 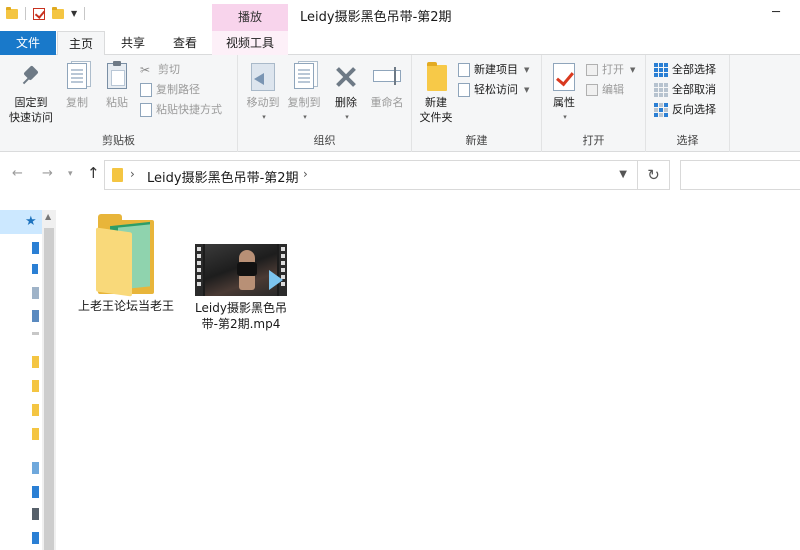 I want to click on copy-path-button: 复制路径, so click(x=170, y=90).